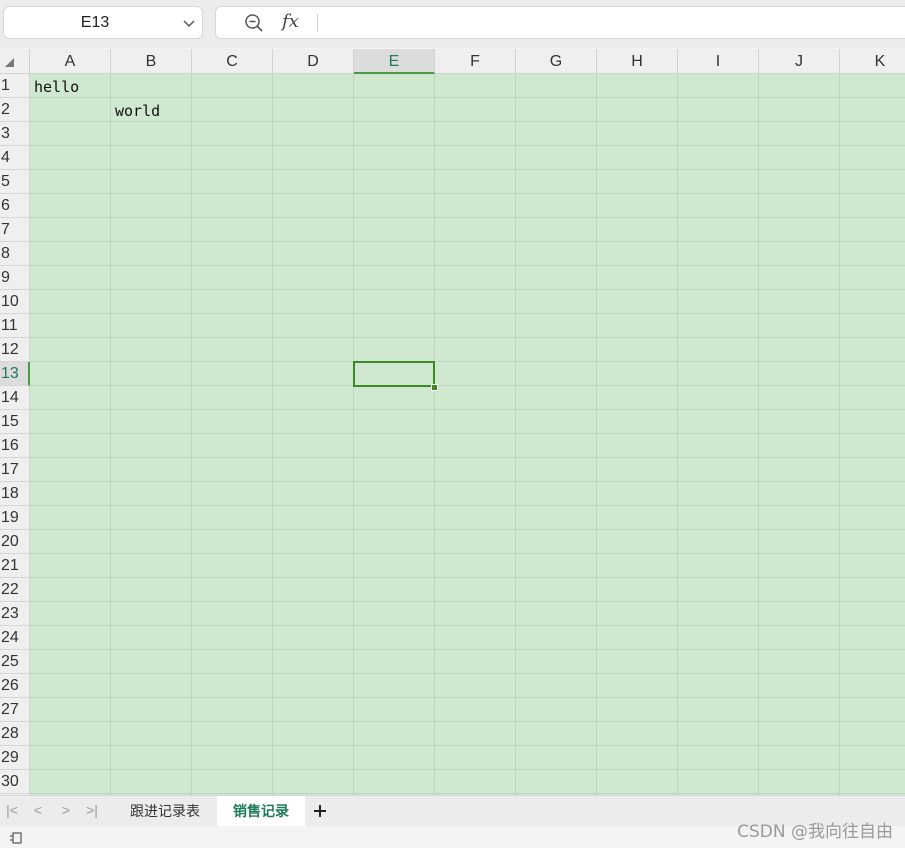  I want to click on row-header-21: 21, so click(15, 566).